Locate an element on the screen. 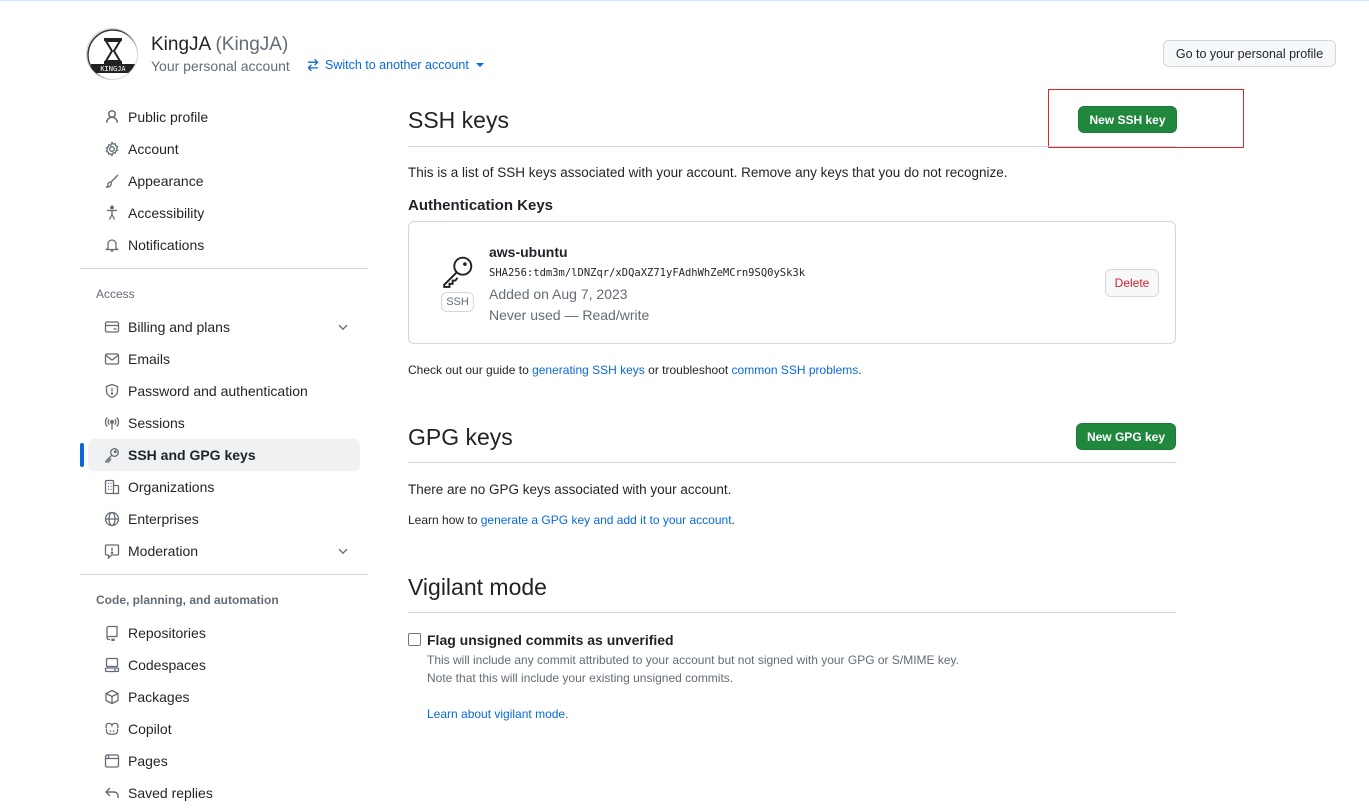 The image size is (1369, 812). codespaces-icon is located at coordinates (112, 665).